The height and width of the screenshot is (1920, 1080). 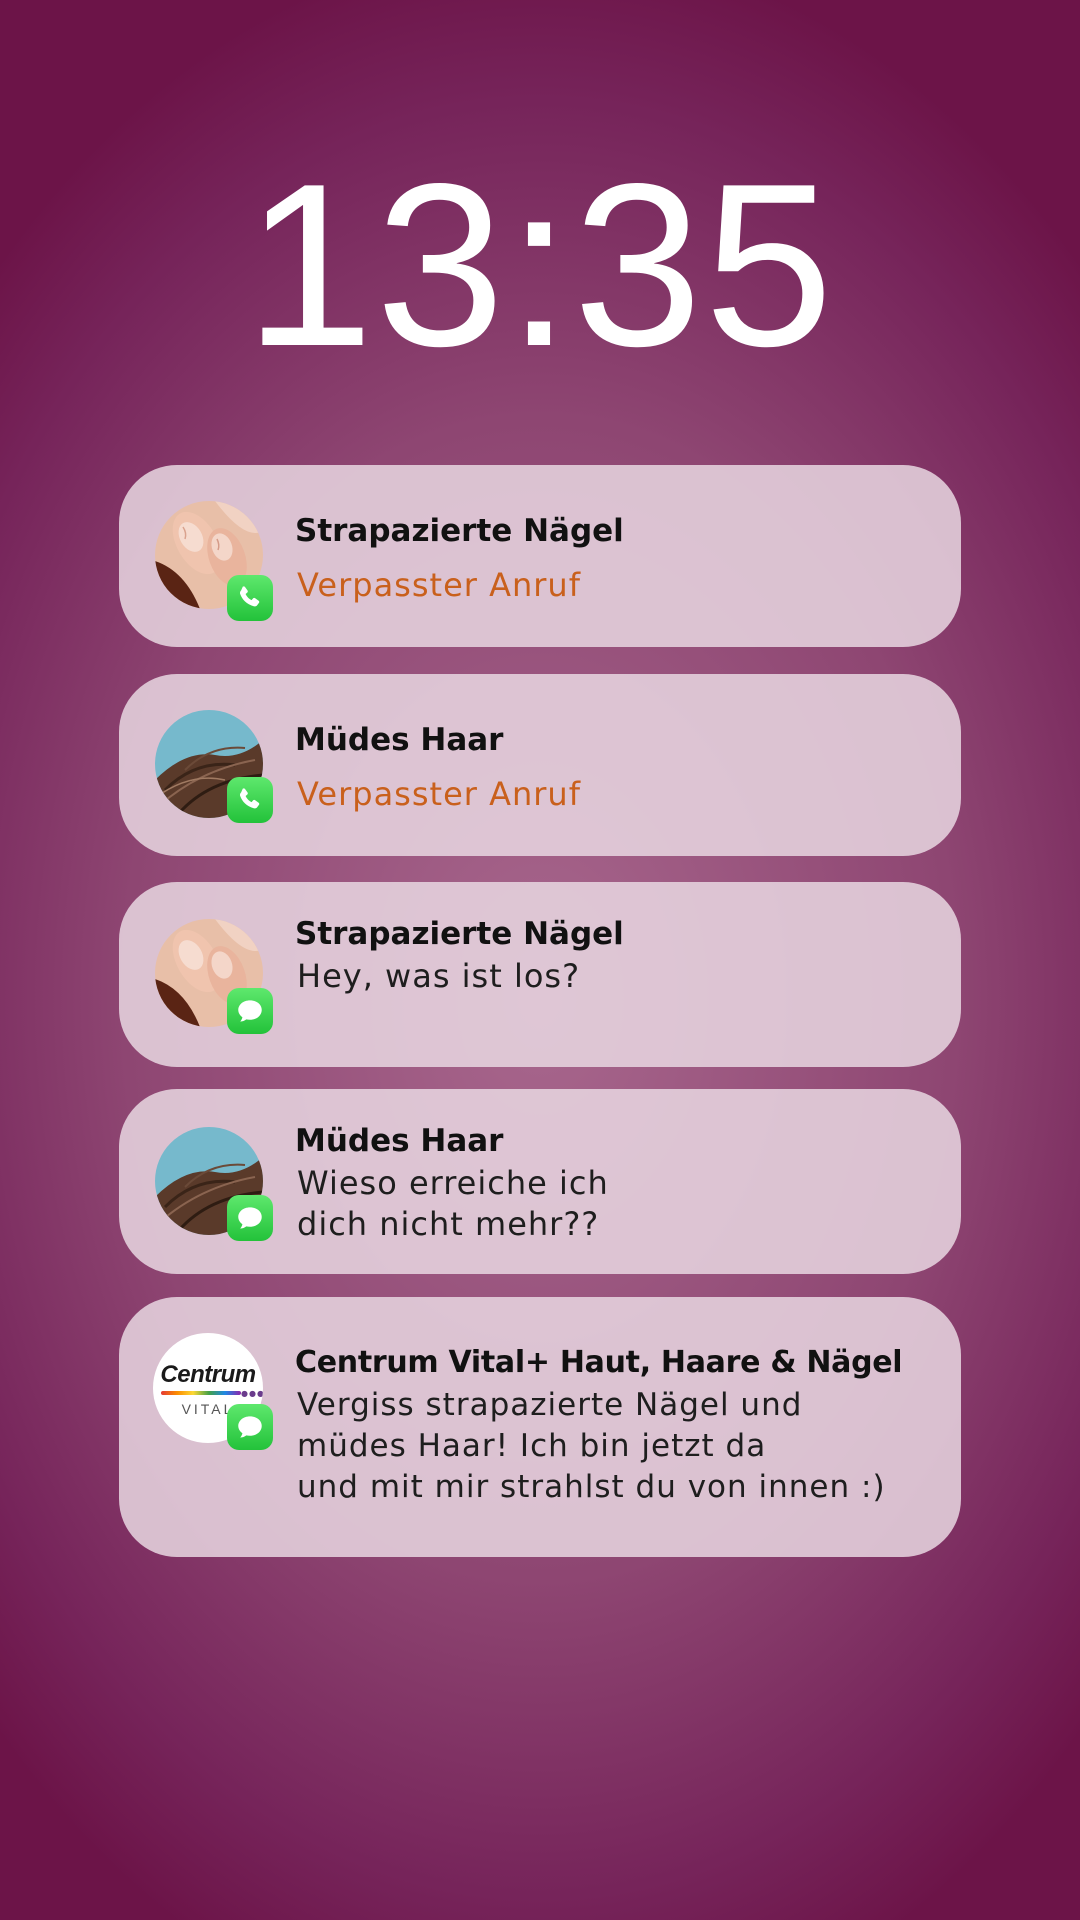 What do you see at coordinates (201, 1393) in the screenshot?
I see `centrum-logo-rainbow` at bounding box center [201, 1393].